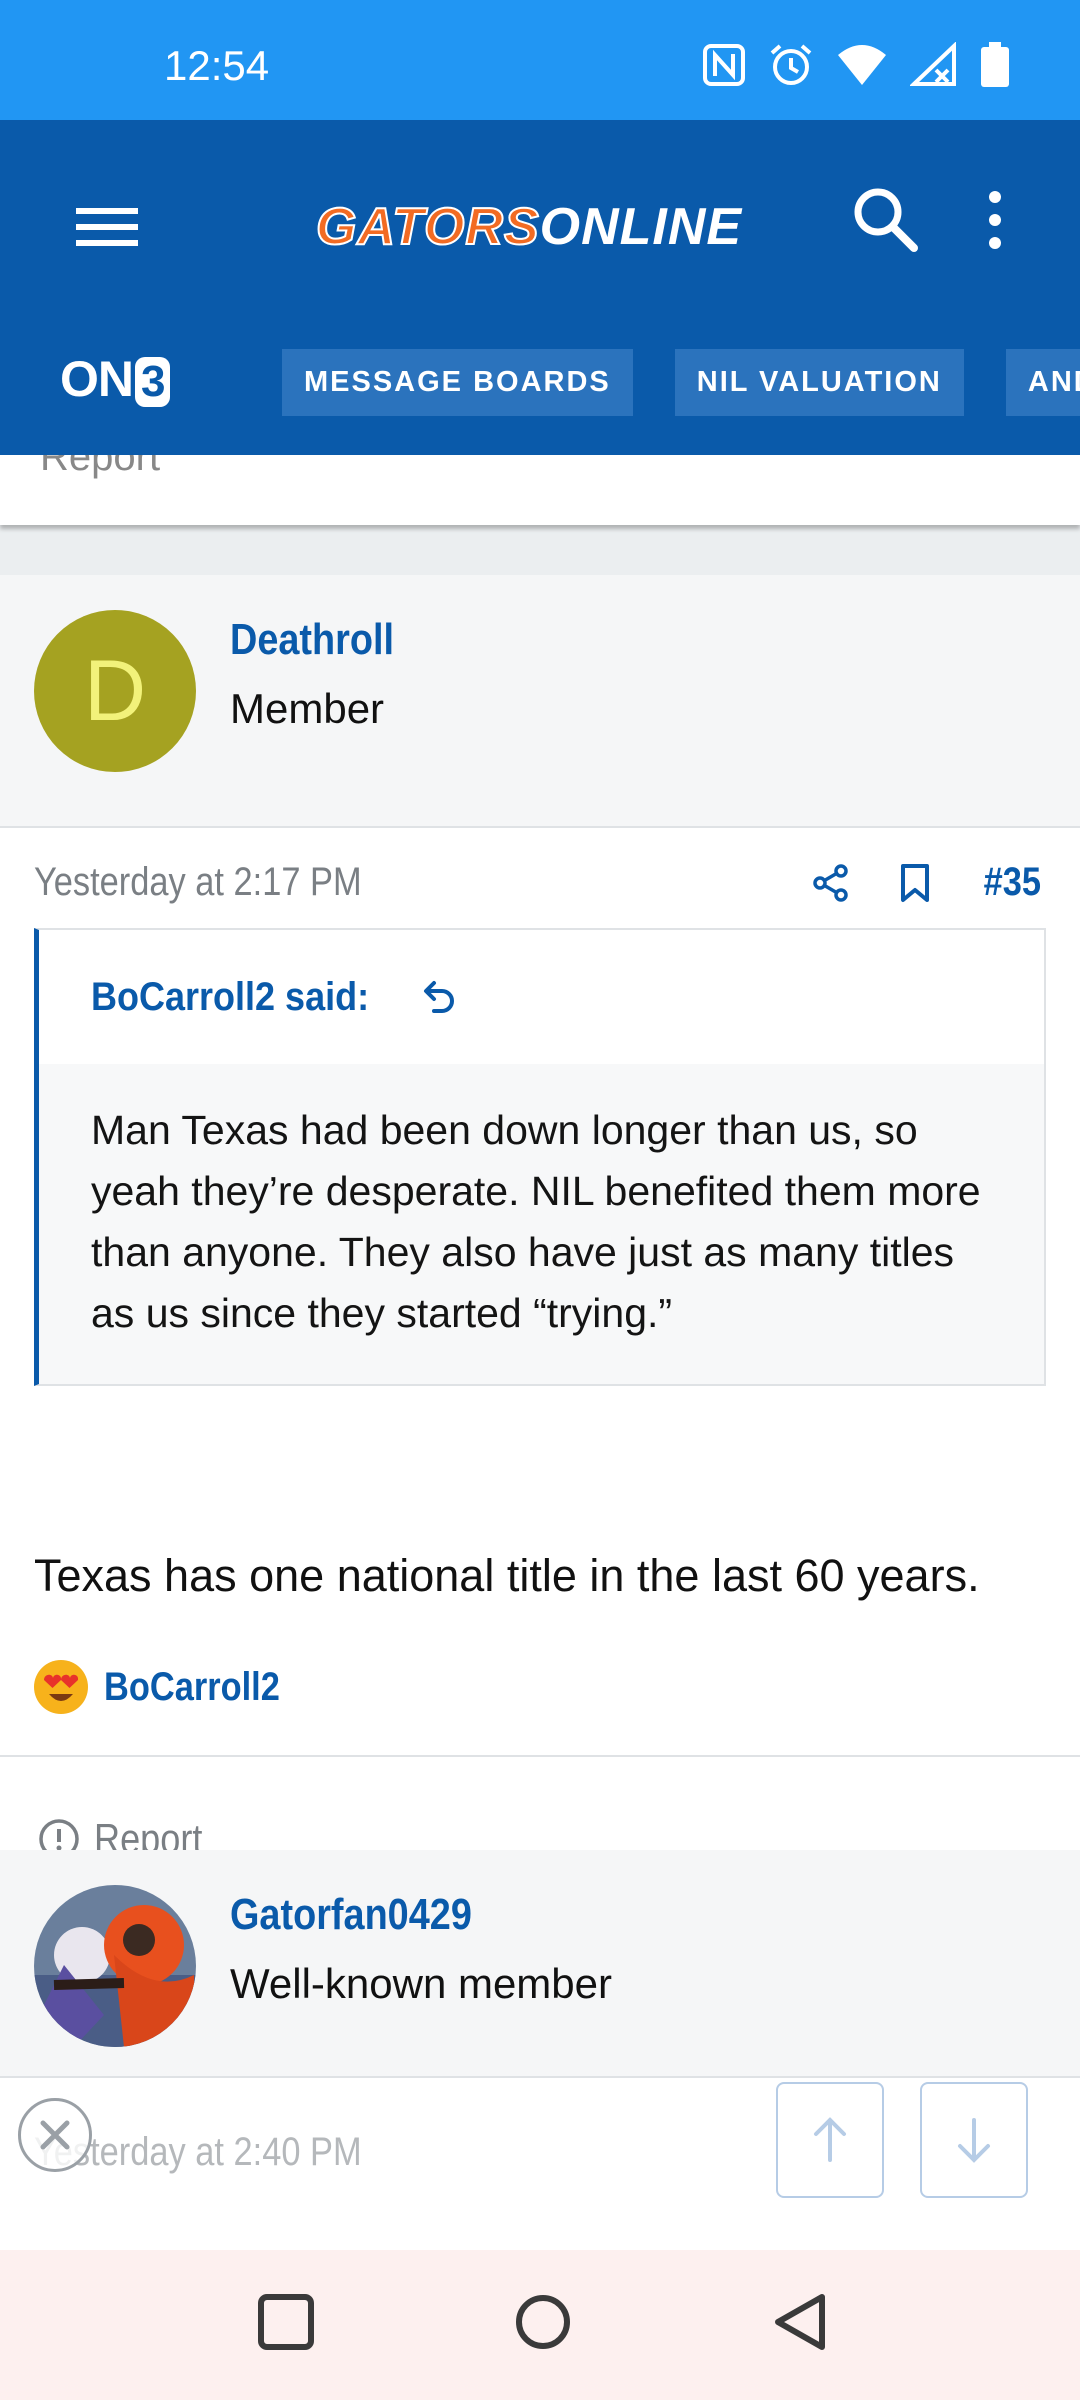 This screenshot has height=2400, width=1080. I want to click on share-icon, so click(831, 883).